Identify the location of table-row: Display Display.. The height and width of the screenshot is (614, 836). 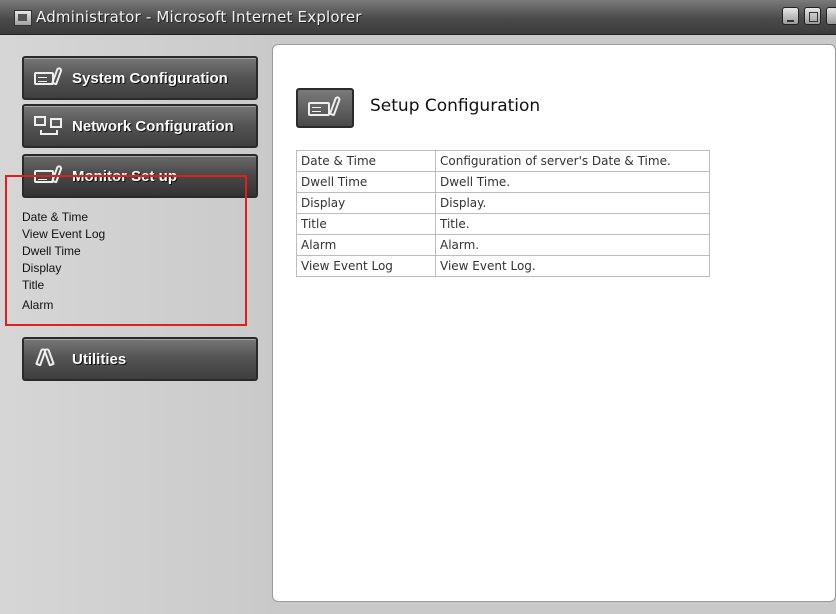
(503, 203).